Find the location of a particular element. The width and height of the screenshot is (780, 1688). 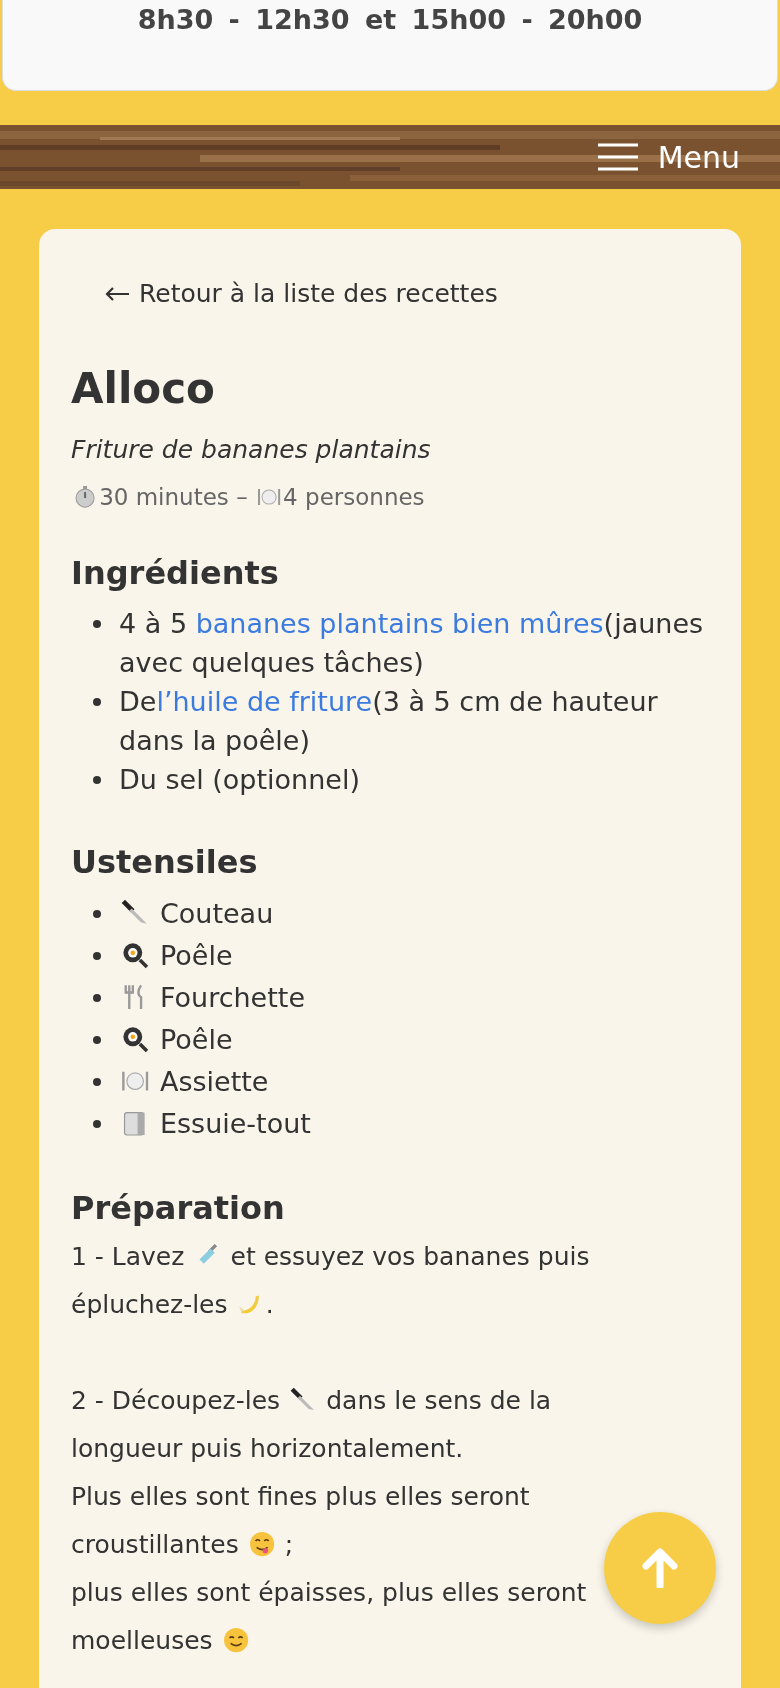

utensil-item: Fourchette is located at coordinates (232, 997).